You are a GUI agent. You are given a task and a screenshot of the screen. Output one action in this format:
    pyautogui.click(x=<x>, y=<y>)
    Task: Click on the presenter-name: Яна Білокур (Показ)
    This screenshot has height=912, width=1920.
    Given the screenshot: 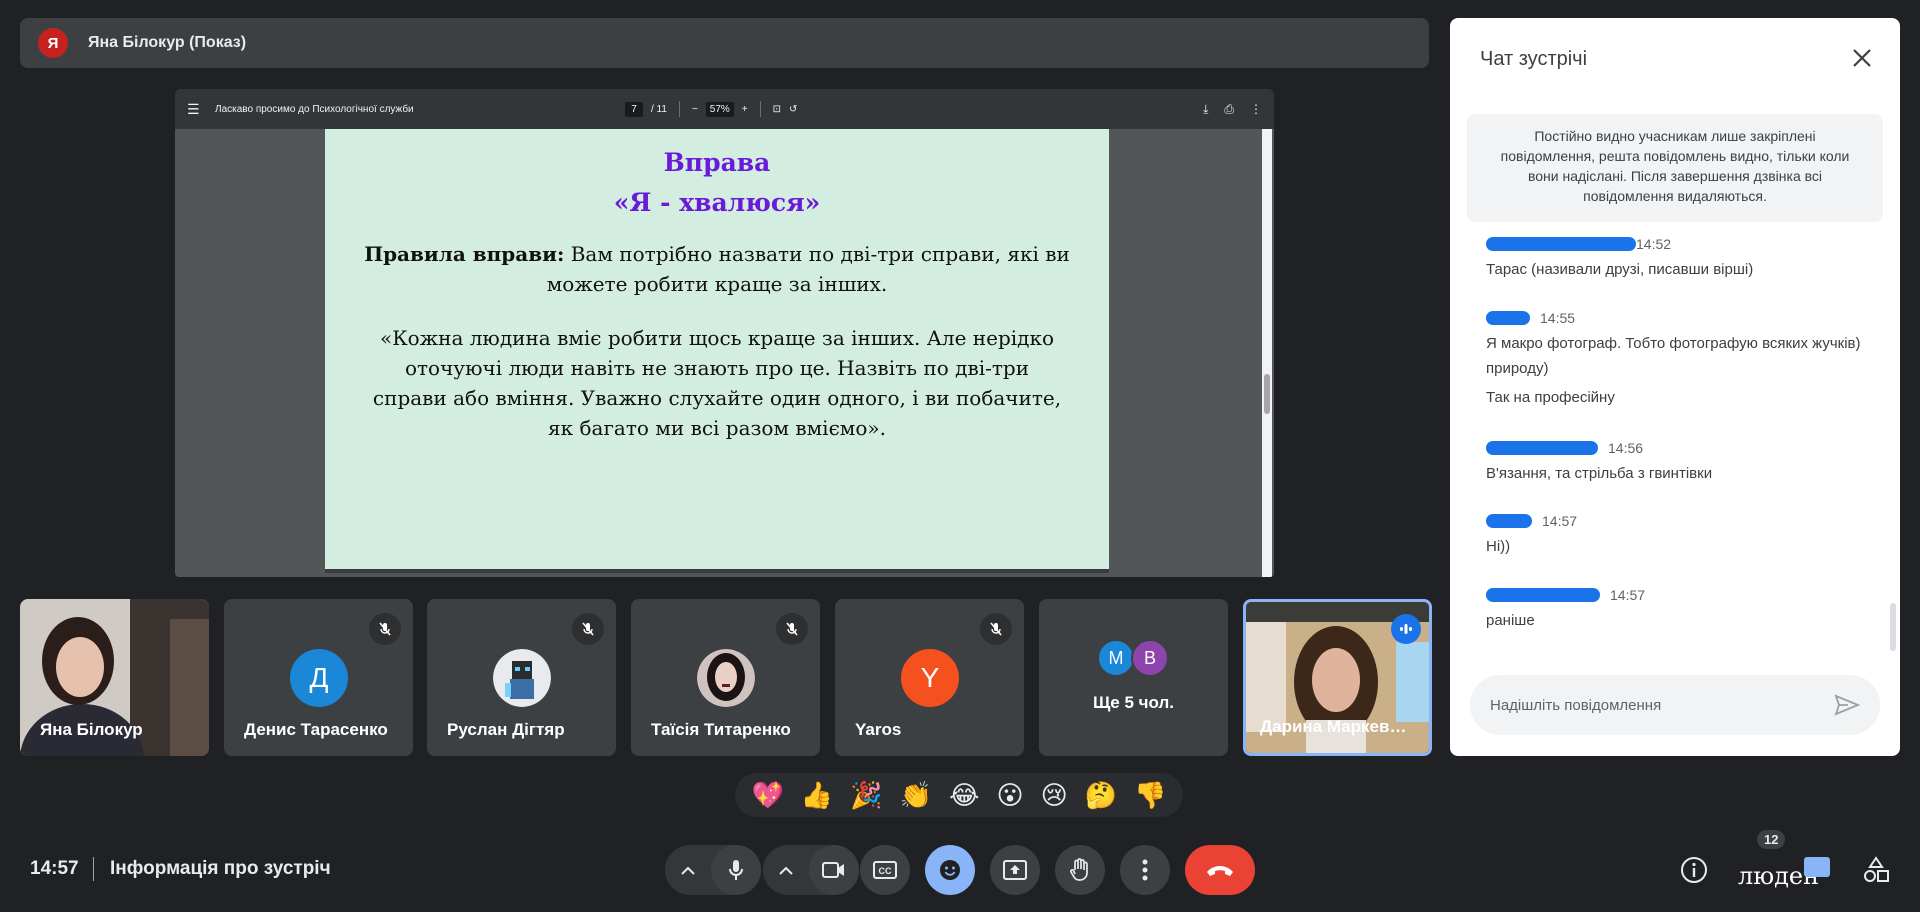 What is the action you would take?
    pyautogui.click(x=167, y=42)
    